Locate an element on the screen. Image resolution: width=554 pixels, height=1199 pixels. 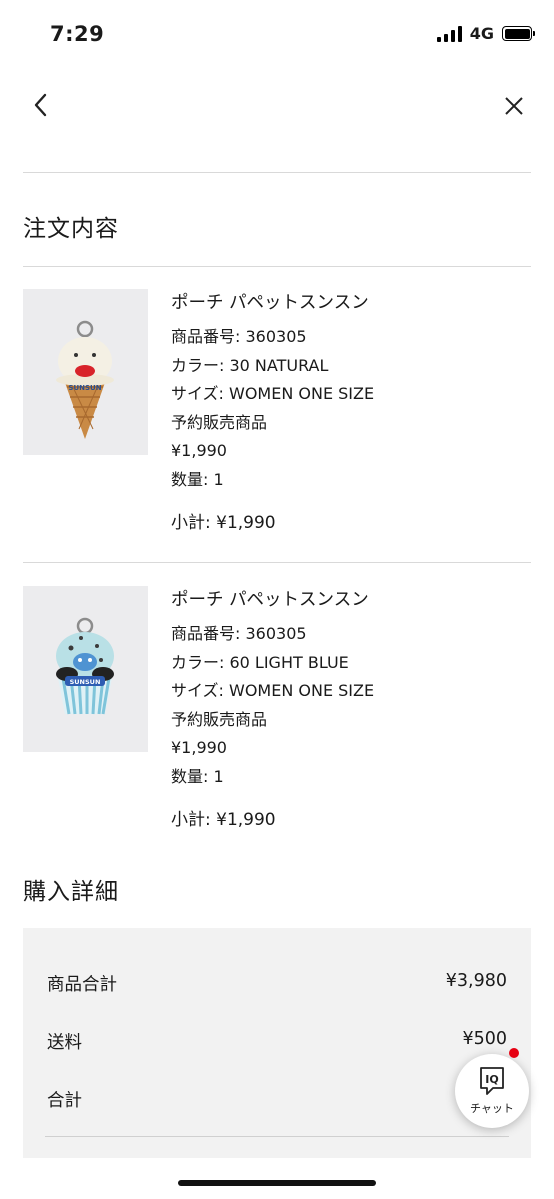
close-icon is located at coordinates (514, 106).